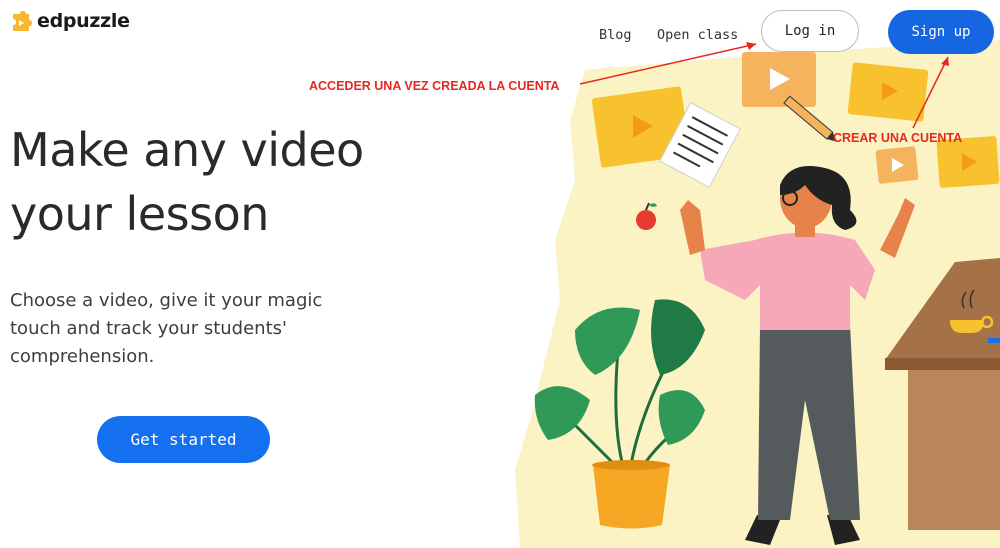 The width and height of the screenshot is (1000, 548). I want to click on hero-subtitle-line2: touch and track your students', so click(148, 328).